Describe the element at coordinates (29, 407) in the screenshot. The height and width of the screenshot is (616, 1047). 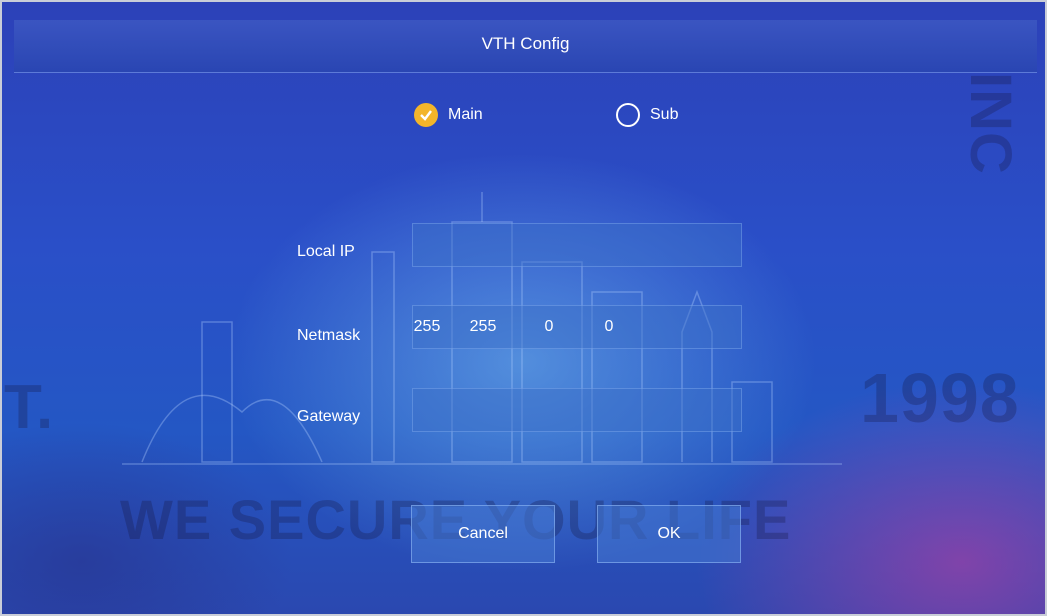
I see `watermark-est: T.` at that location.